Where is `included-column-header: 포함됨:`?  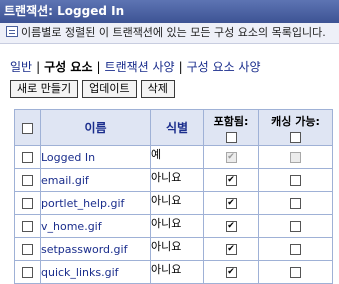
included-column-header: 포함됨: is located at coordinates (231, 127).